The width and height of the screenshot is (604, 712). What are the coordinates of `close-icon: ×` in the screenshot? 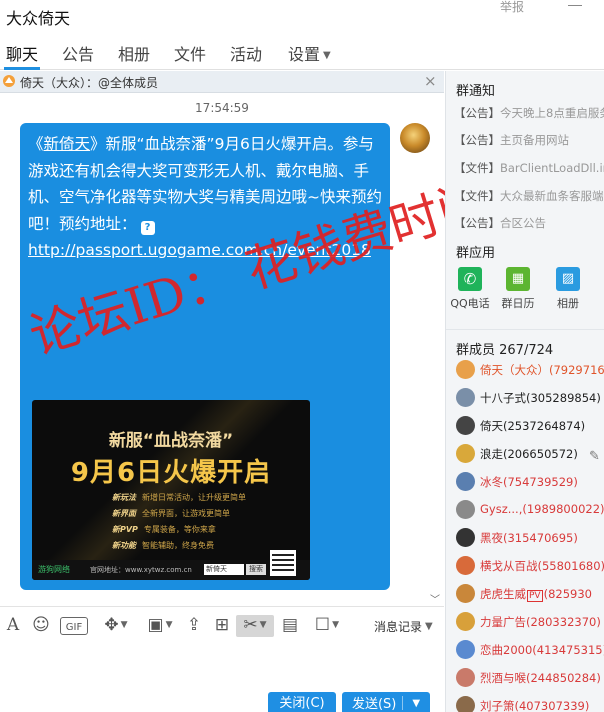 It's located at (430, 81).